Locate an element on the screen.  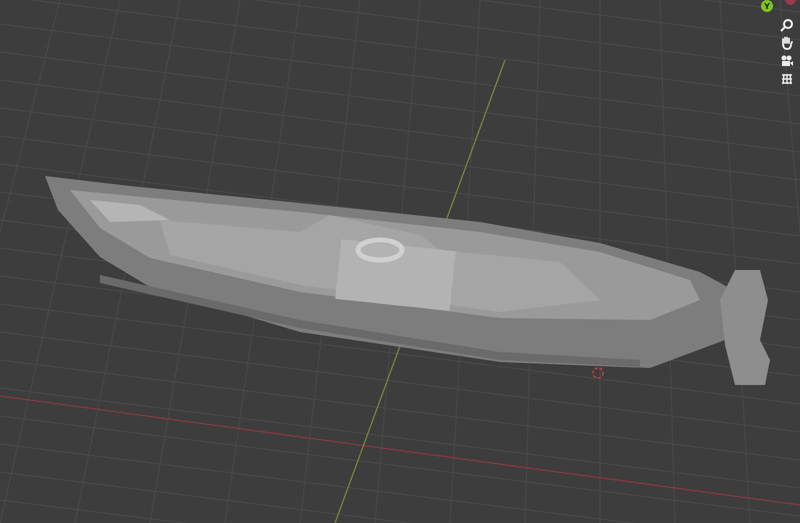
y-axis-gizmo: Y is located at coordinates (767, 6).